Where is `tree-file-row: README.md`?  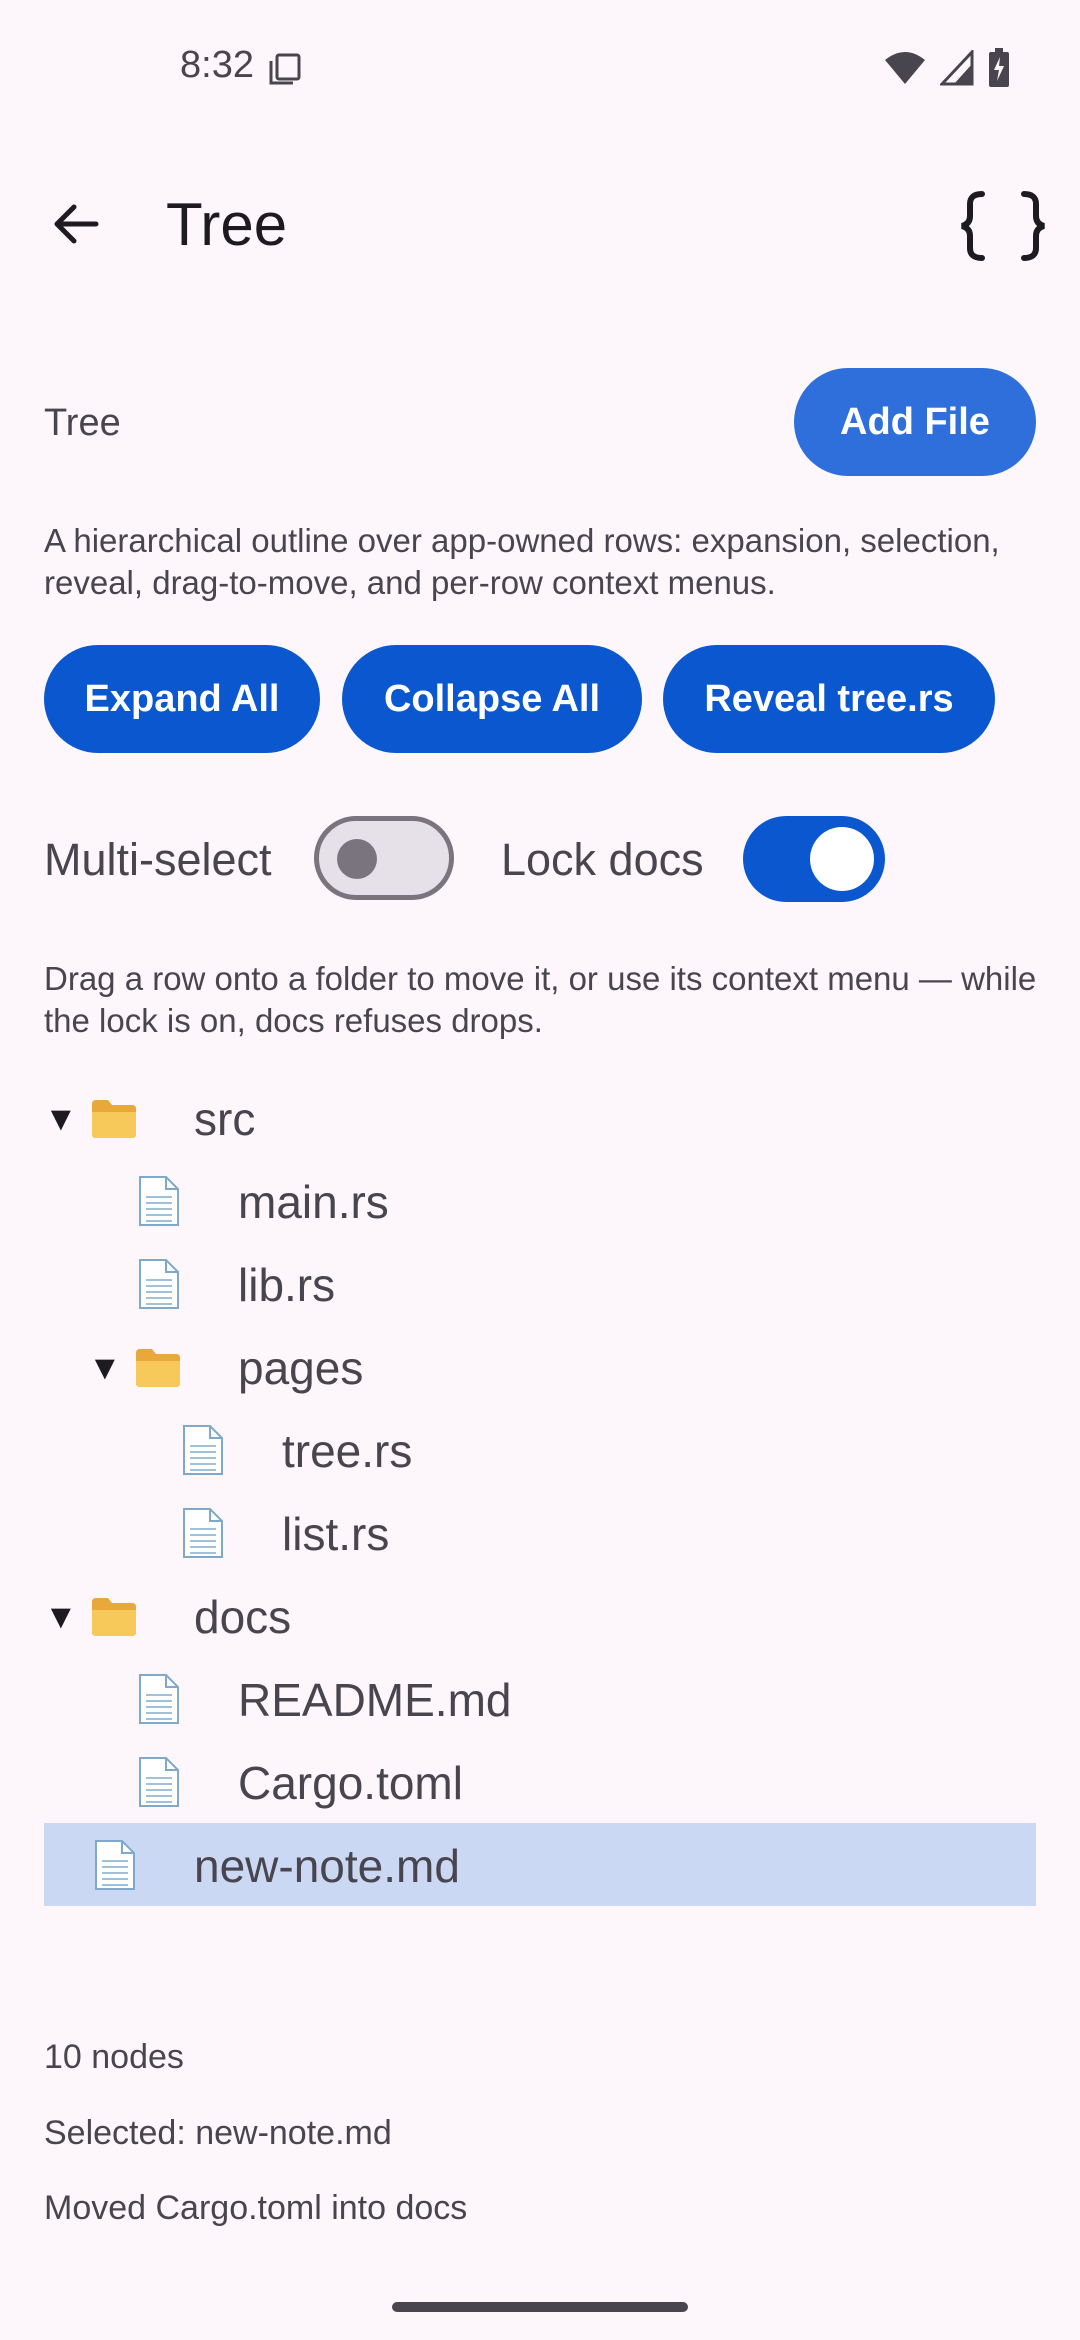 tree-file-row: README.md is located at coordinates (540, 1698).